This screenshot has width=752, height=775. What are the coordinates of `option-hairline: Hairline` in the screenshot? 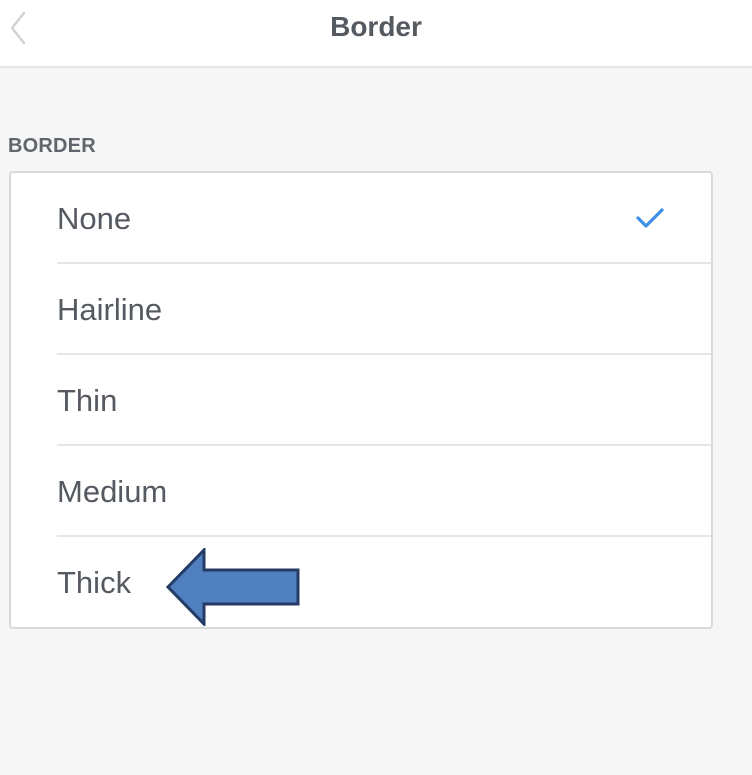 It's located at (361, 309).